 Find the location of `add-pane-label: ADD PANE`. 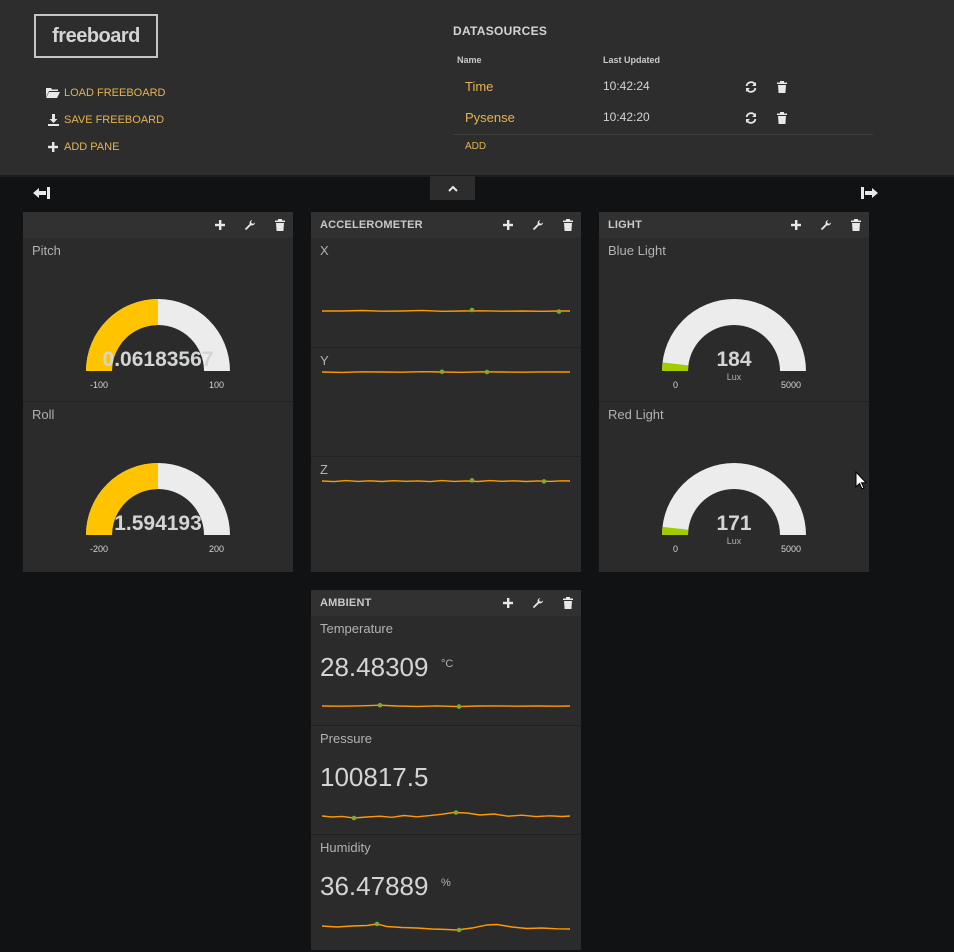

add-pane-label: ADD PANE is located at coordinates (92, 146).